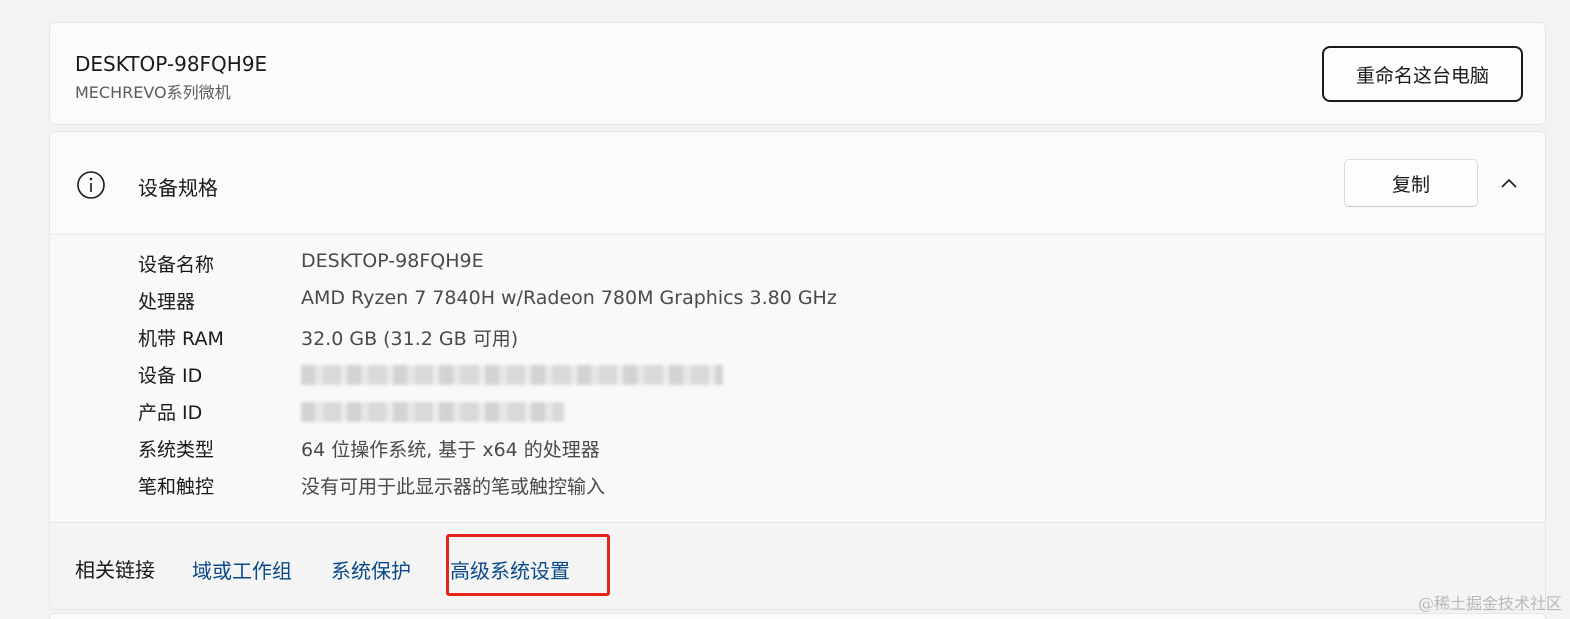 The image size is (1570, 619). What do you see at coordinates (1489, 603) in the screenshot?
I see `watermark: @稀土掘金技术社区` at bounding box center [1489, 603].